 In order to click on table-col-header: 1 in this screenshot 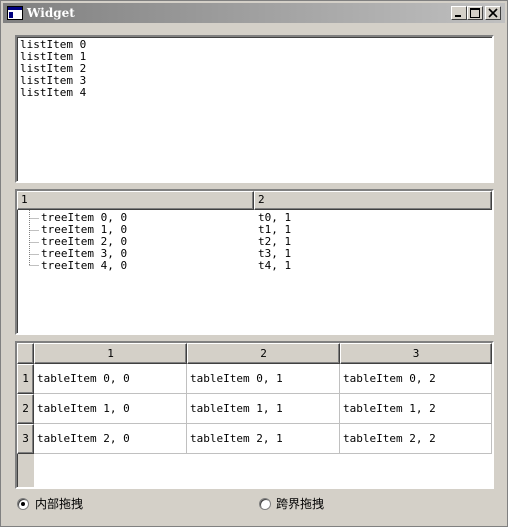, I will do `click(110, 353)`.